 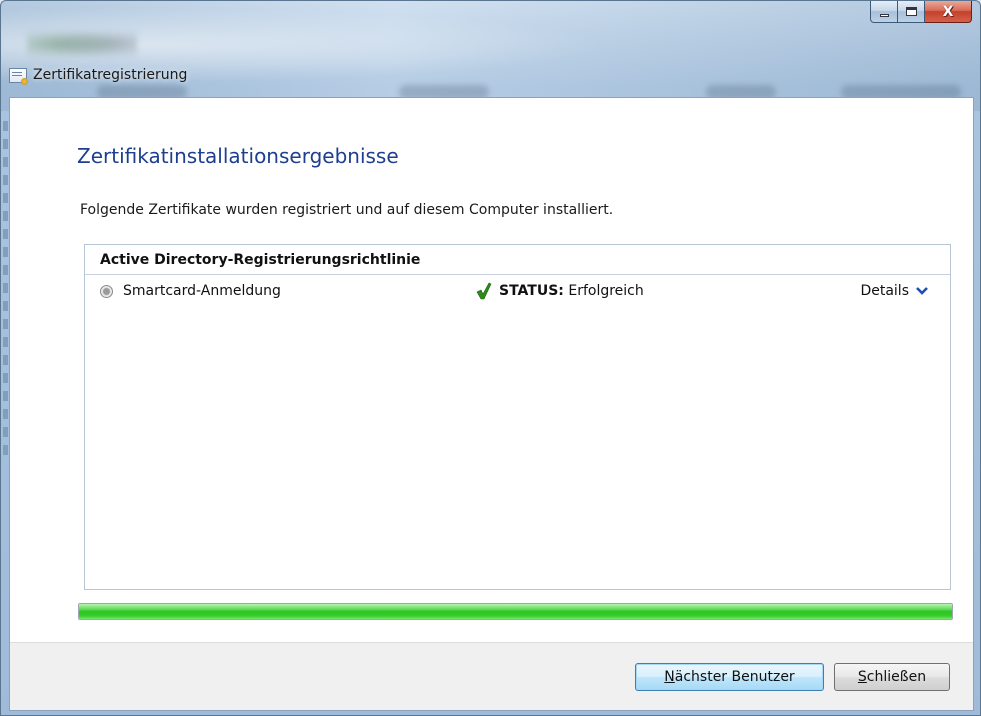 I want to click on status-value: Erfolgreich, so click(x=606, y=291).